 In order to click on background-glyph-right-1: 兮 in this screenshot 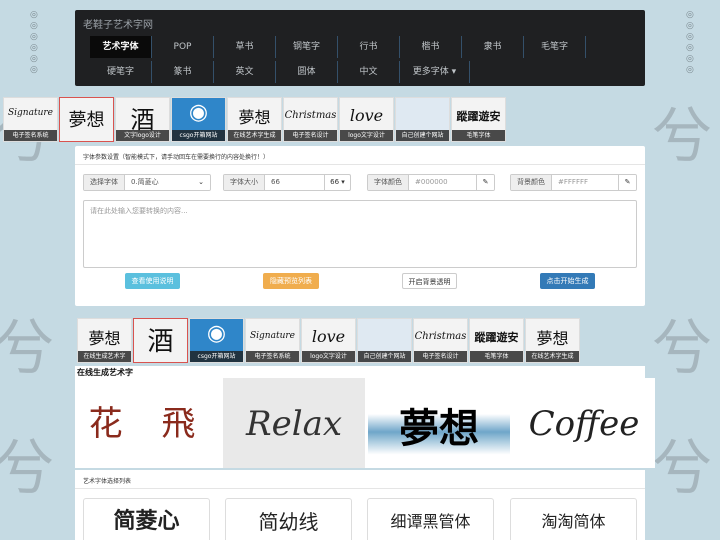, I will do `click(682, 137)`.